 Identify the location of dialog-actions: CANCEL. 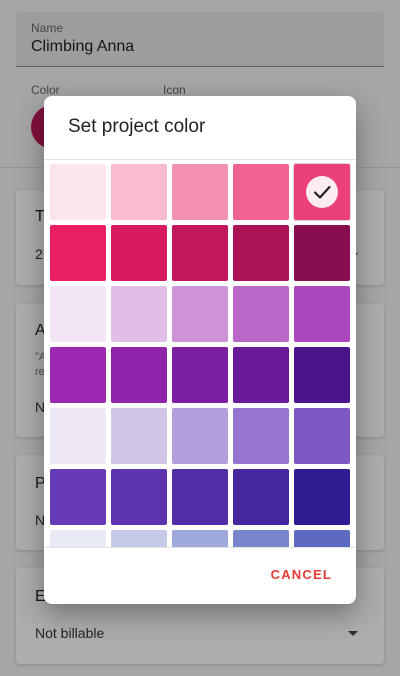
(301, 575).